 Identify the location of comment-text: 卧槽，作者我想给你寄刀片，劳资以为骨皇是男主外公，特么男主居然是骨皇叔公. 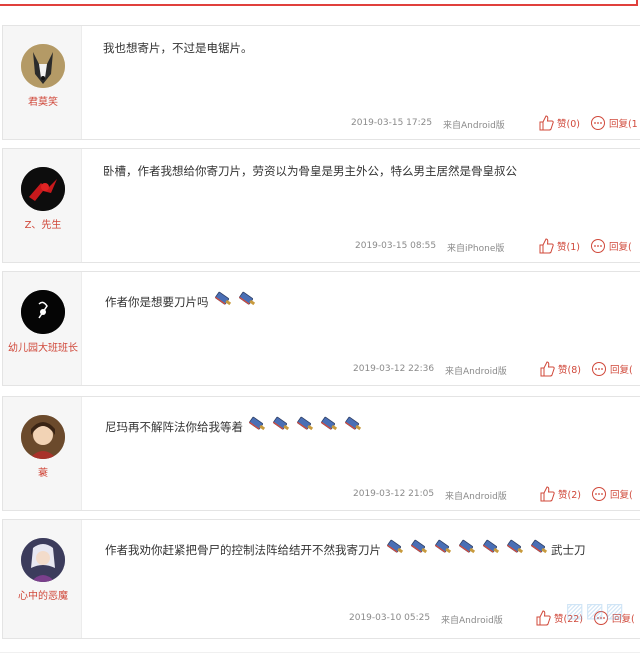
(310, 171).